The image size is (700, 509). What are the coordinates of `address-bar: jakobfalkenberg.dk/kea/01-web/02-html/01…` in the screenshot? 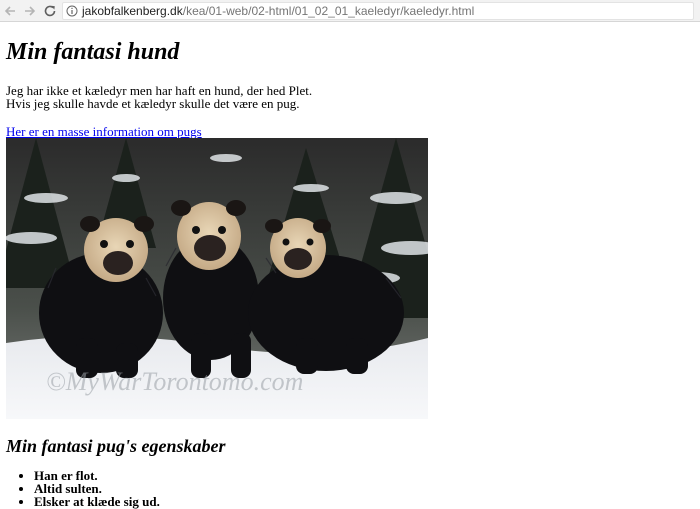 It's located at (378, 10).